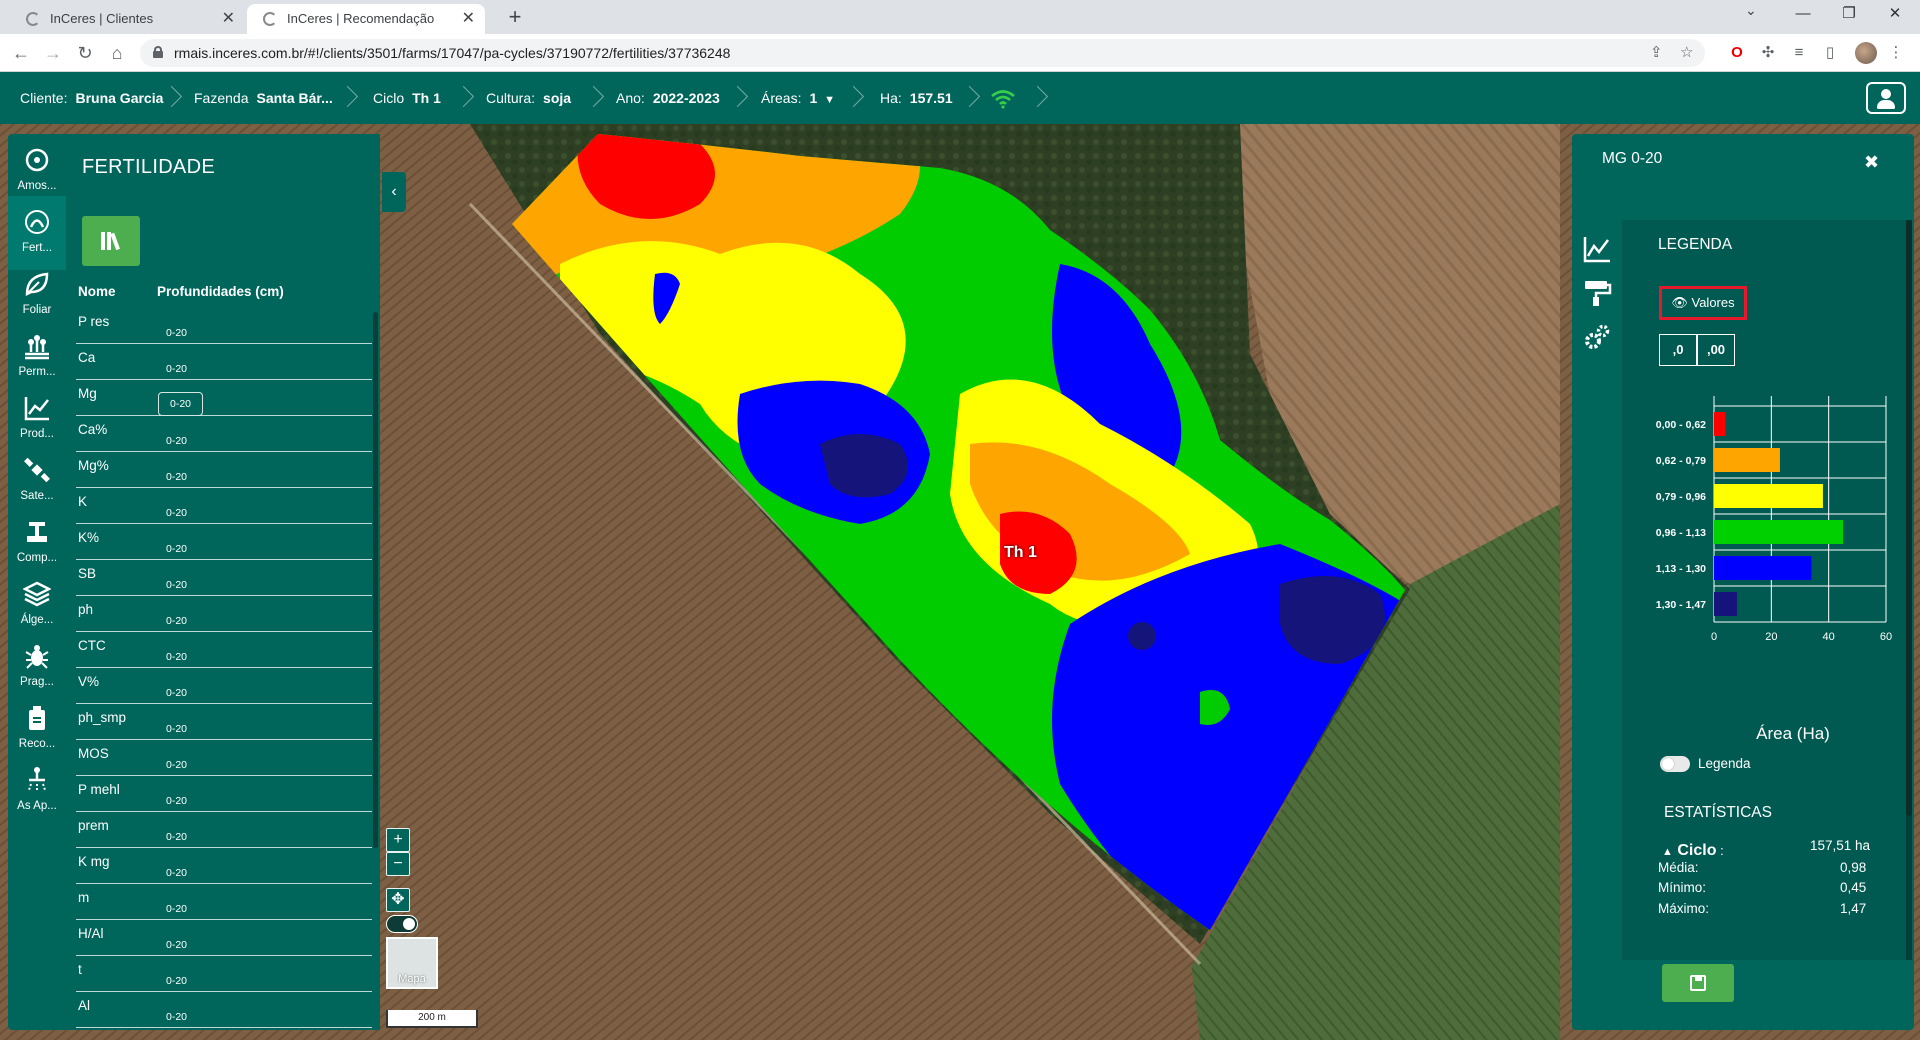 The width and height of the screenshot is (1920, 1040). Describe the element at coordinates (1895, 15) in the screenshot. I see `window-close-icon: ✕` at that location.